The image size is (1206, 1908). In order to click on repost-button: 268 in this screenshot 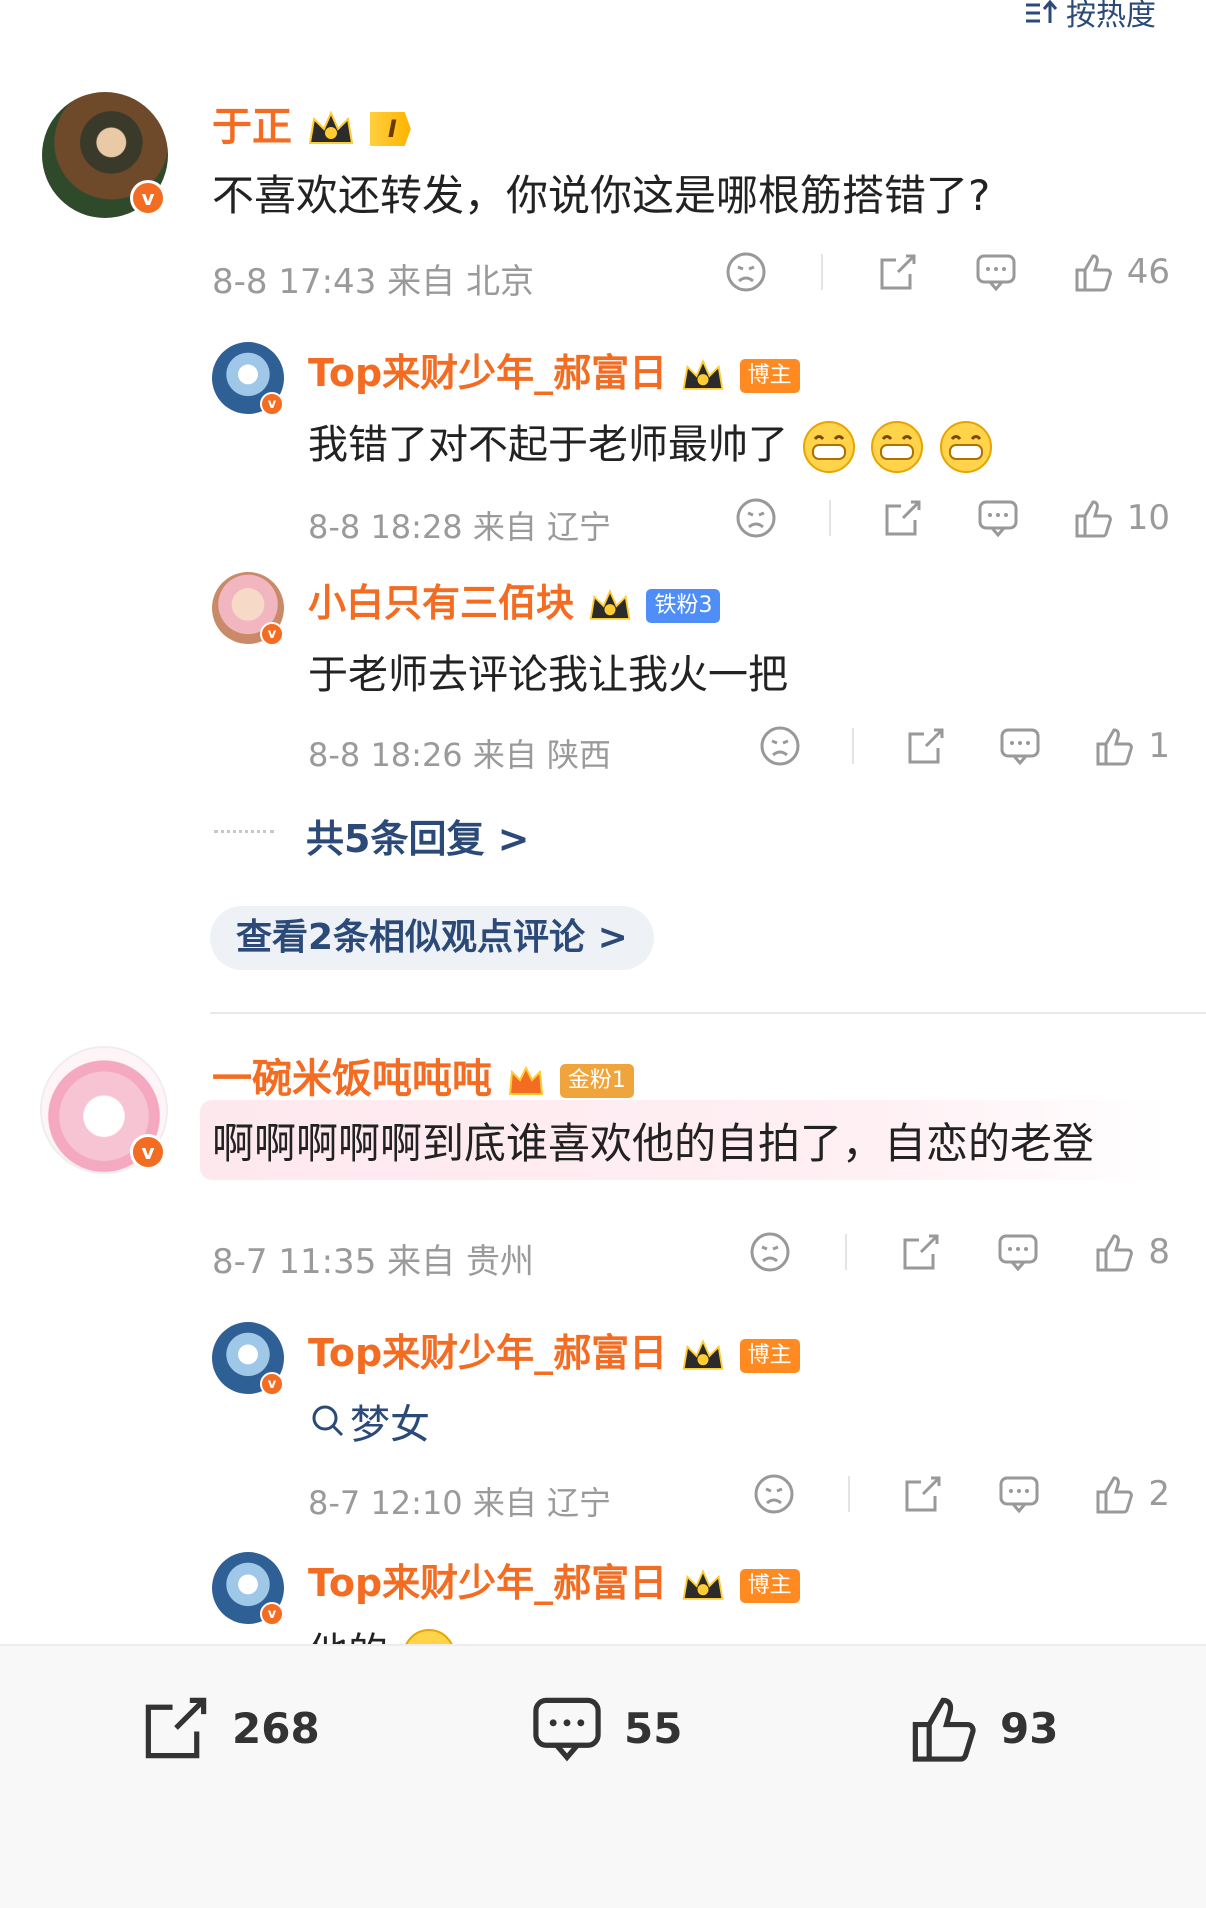, I will do `click(229, 1728)`.